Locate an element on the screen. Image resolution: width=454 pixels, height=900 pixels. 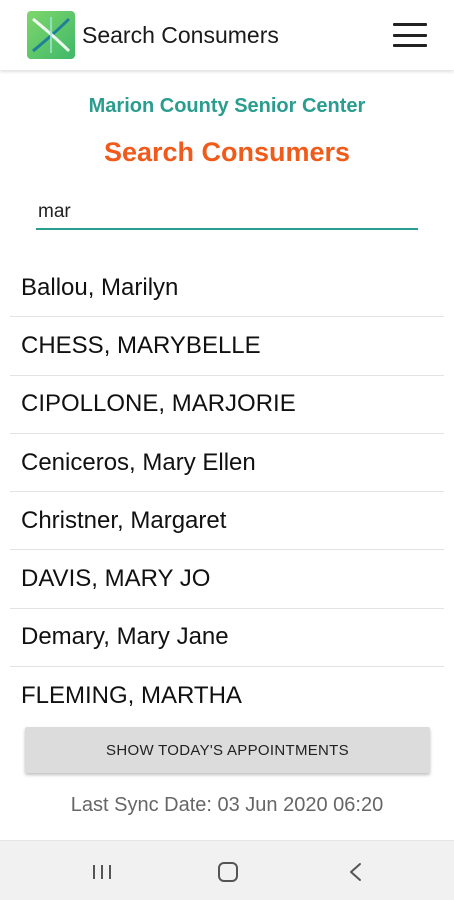
home-icon is located at coordinates (228, 872).